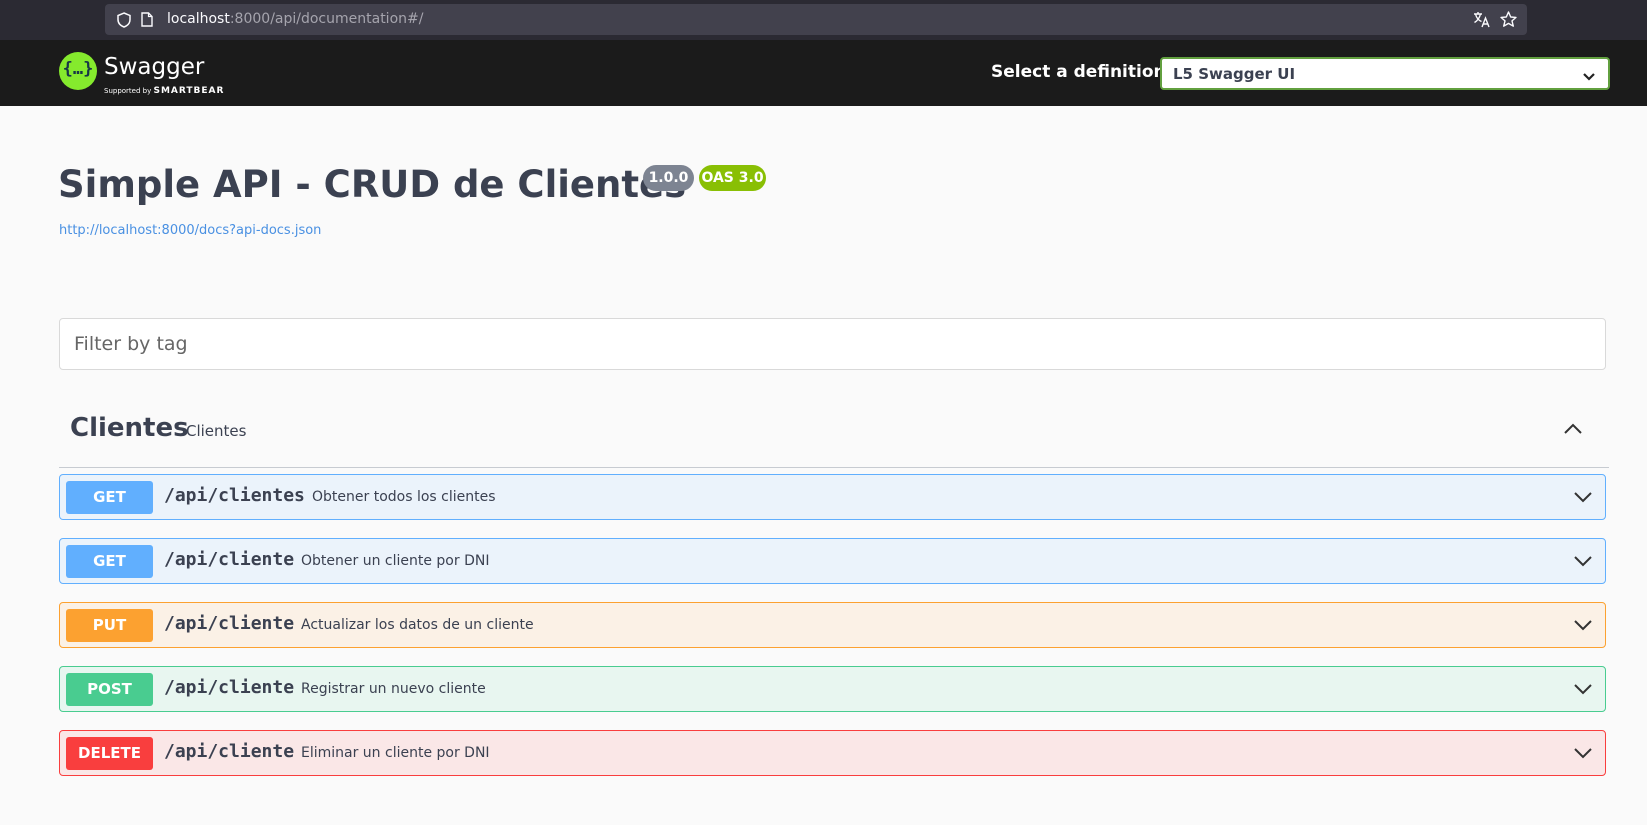 The width and height of the screenshot is (1647, 825). Describe the element at coordinates (216, 431) in the screenshot. I see `tag-description: Clientes` at that location.